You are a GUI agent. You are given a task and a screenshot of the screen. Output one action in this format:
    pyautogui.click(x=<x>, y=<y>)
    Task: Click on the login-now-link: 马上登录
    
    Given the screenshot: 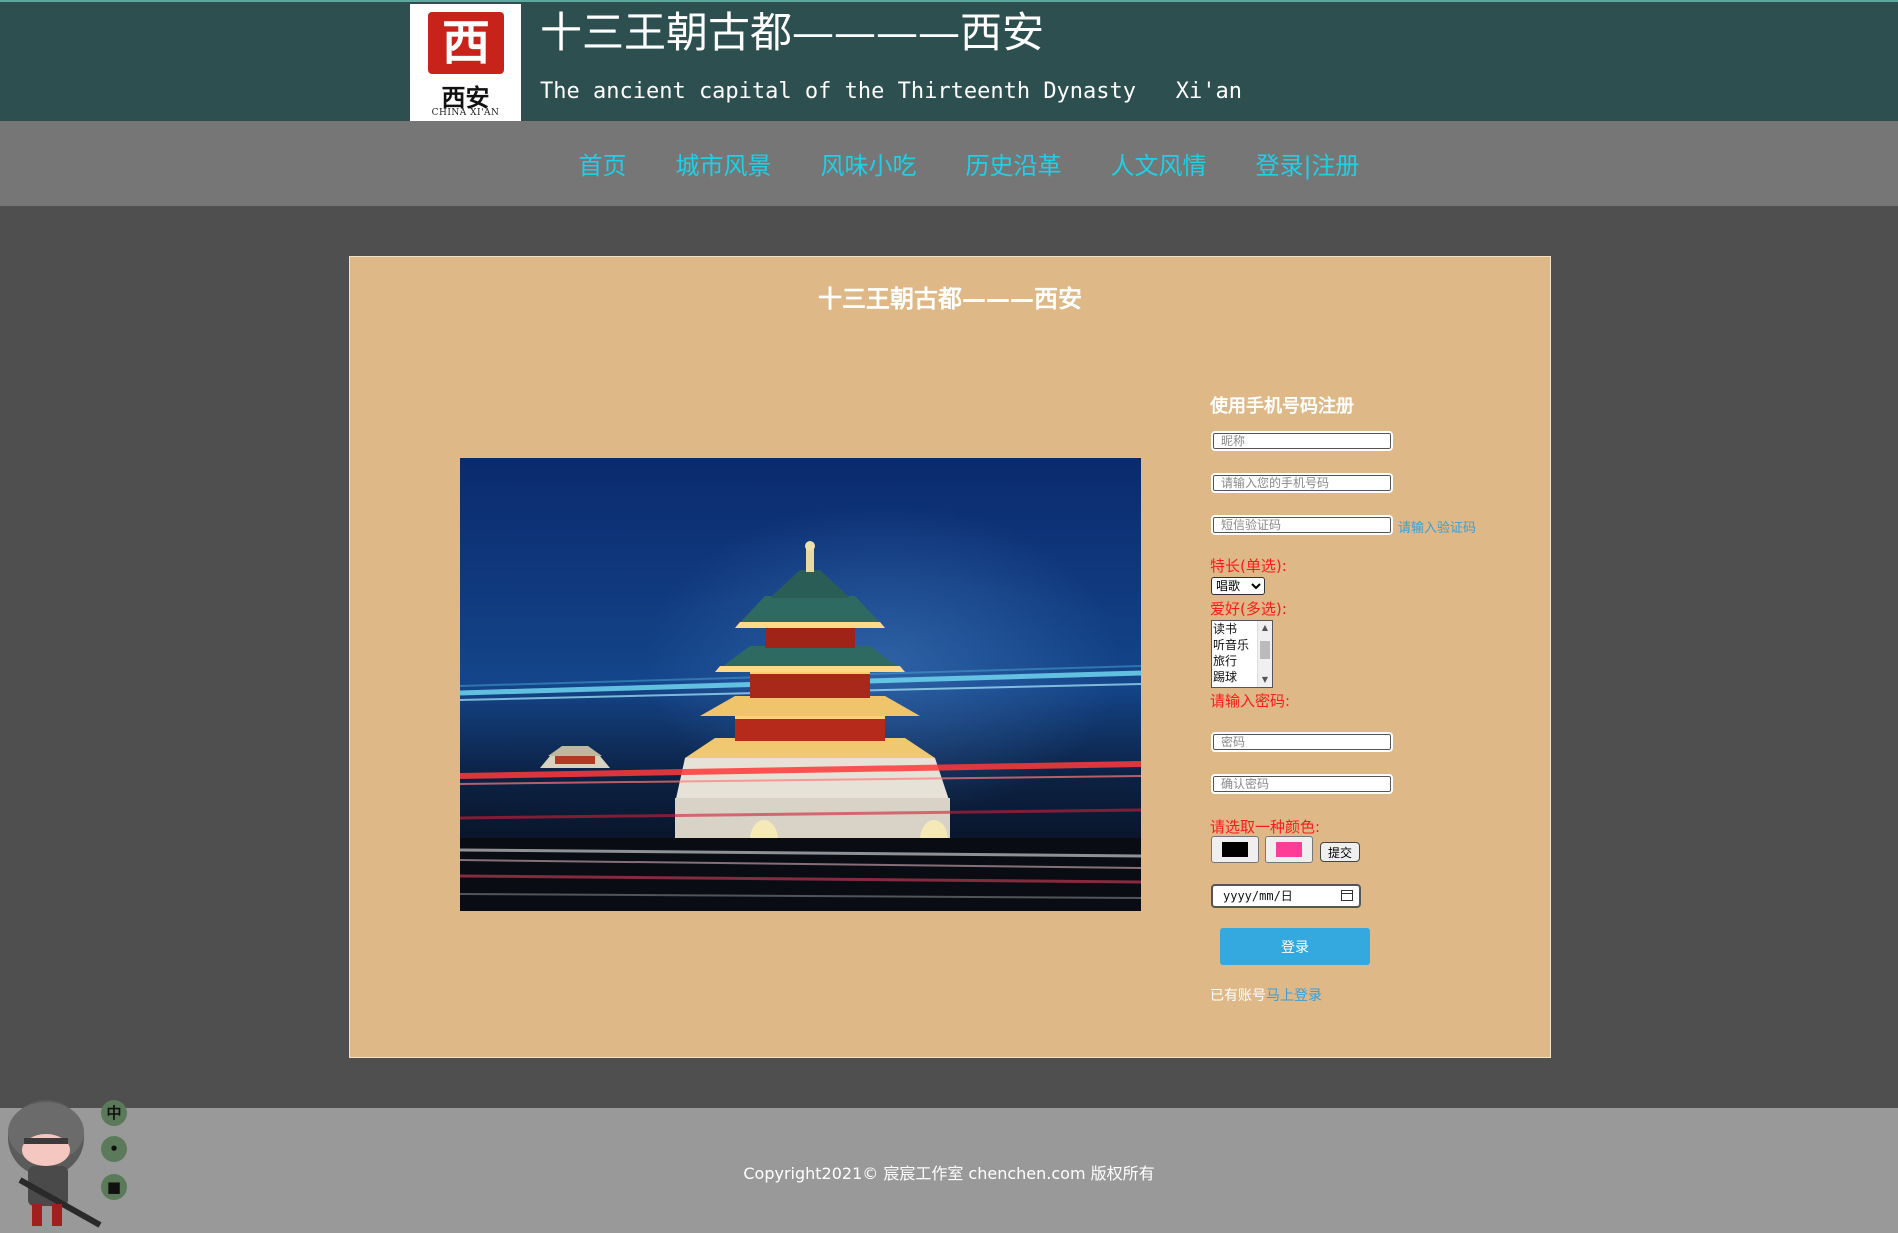 What is the action you would take?
    pyautogui.click(x=1294, y=996)
    